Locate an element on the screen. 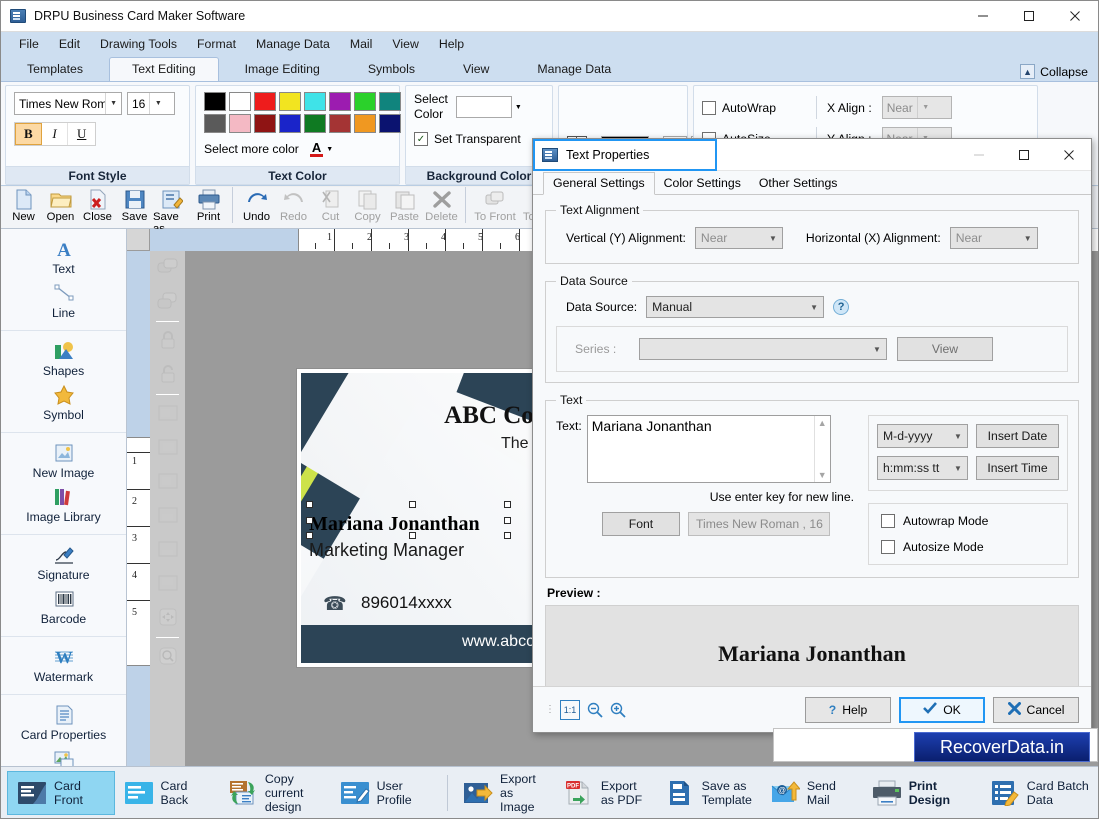 The image size is (1099, 819). underline-button: U is located at coordinates (81, 134).